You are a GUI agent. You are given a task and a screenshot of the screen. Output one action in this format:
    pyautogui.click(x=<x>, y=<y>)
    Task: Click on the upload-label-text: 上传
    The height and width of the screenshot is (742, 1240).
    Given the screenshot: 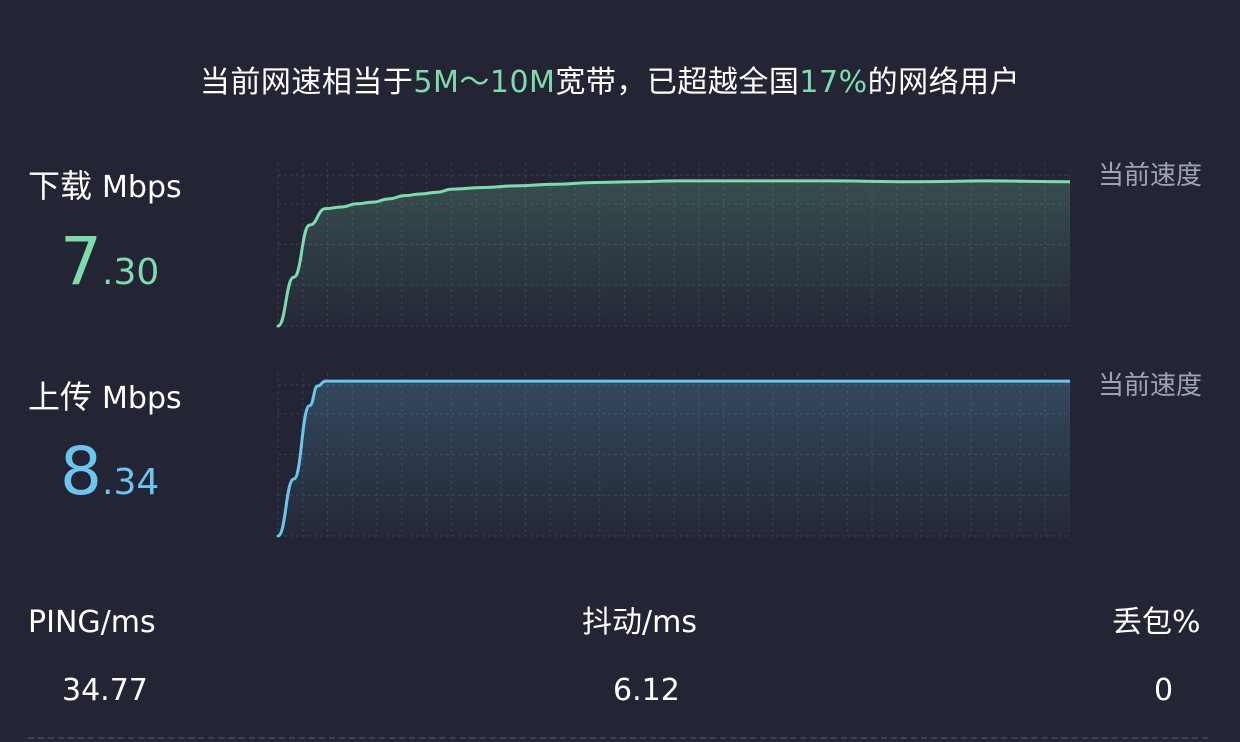 What is the action you would take?
    pyautogui.click(x=60, y=397)
    